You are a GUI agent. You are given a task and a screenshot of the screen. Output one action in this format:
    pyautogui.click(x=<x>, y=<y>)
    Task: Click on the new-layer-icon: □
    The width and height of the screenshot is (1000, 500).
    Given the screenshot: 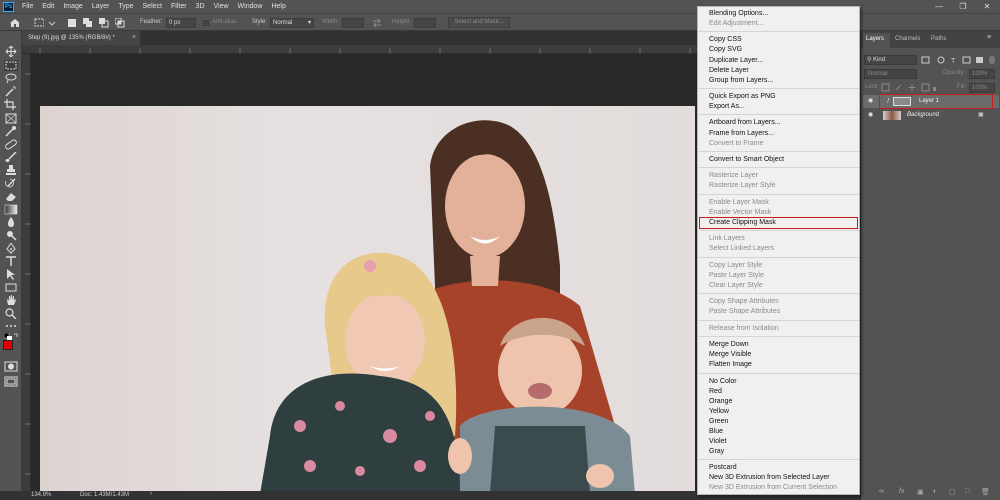 What is the action you would take?
    pyautogui.click(x=967, y=491)
    